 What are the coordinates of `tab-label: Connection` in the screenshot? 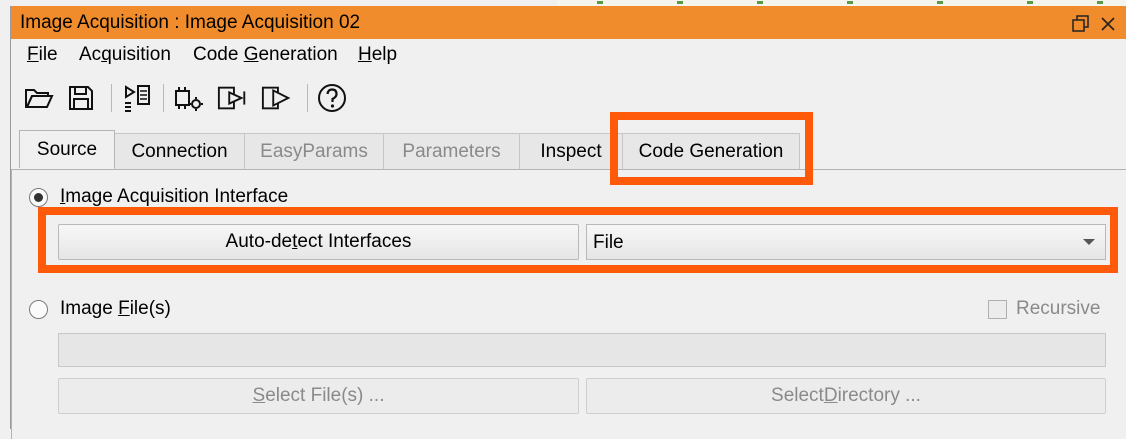 It's located at (179, 151).